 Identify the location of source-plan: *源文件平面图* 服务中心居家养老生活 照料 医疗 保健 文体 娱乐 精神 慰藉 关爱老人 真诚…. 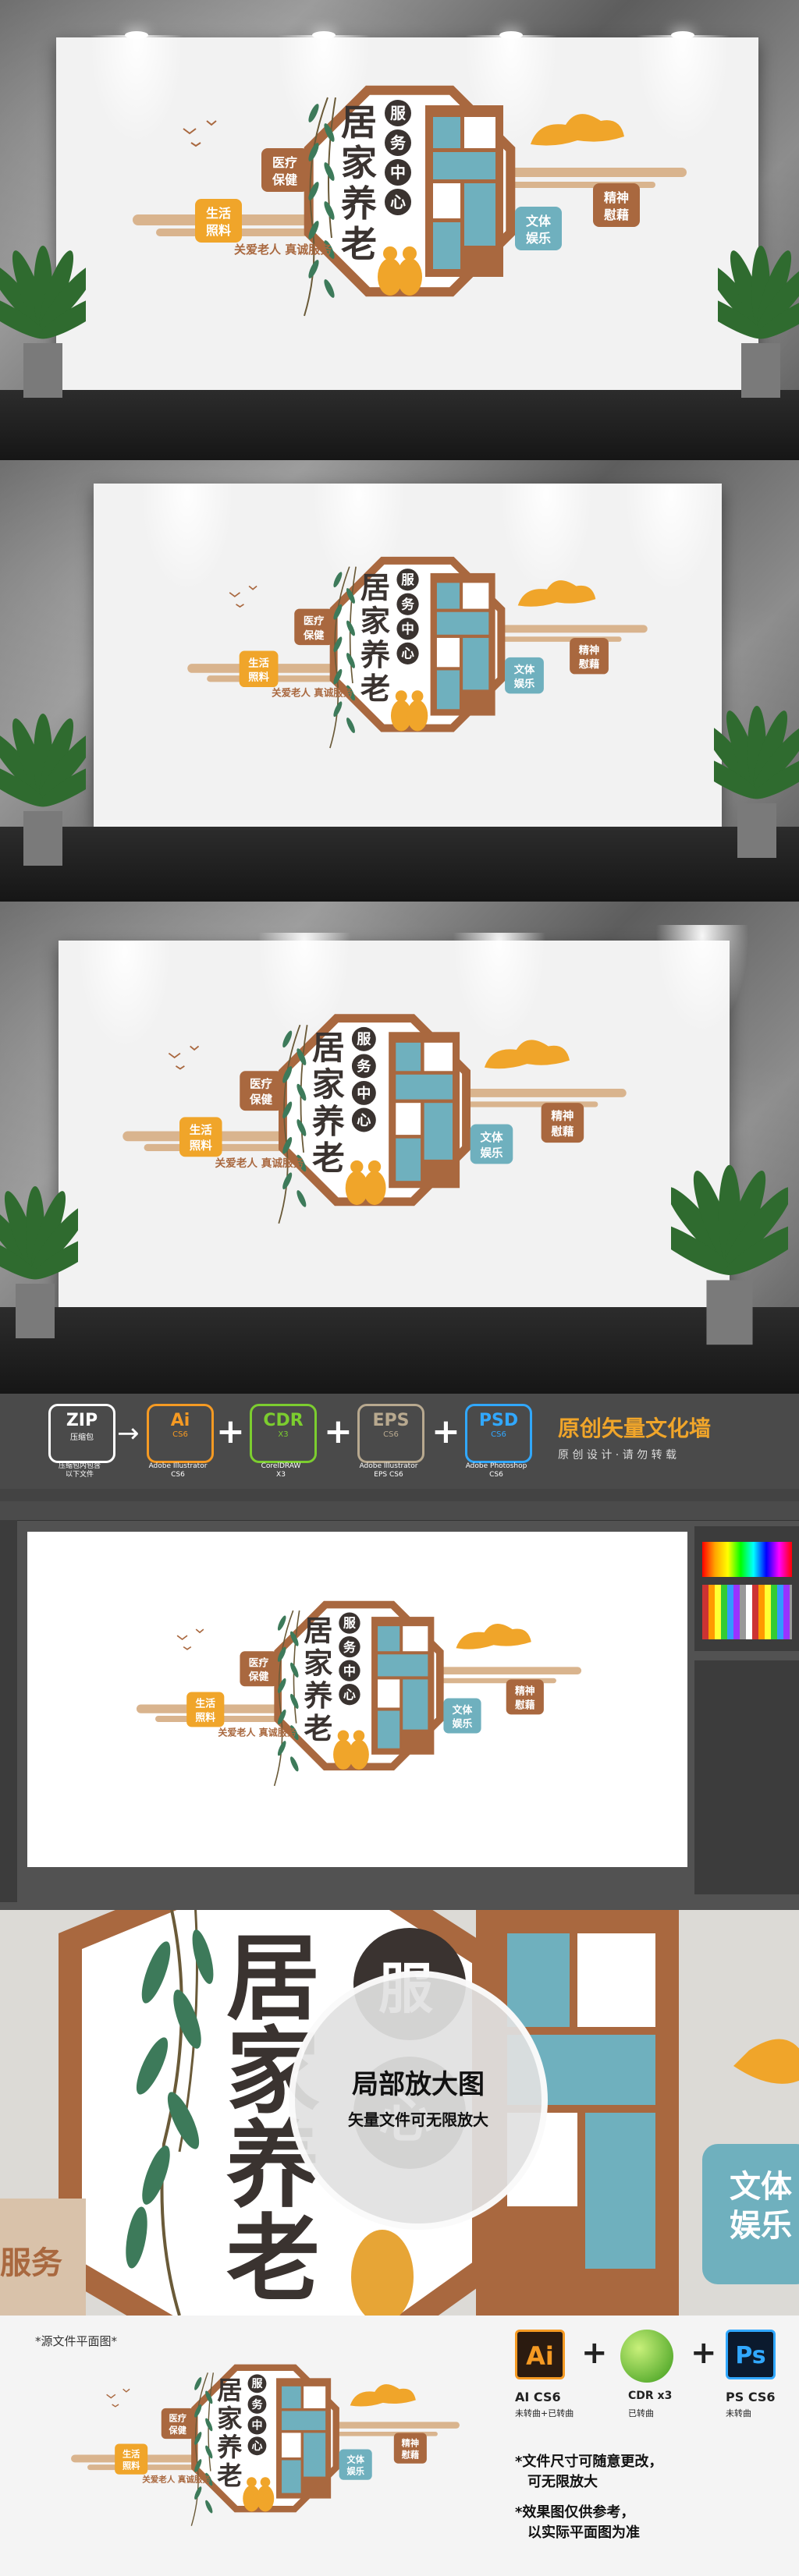
(399, 2446).